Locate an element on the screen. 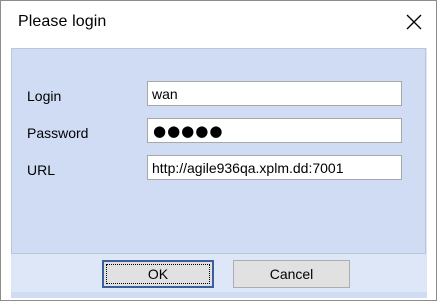  password-label: Password is located at coordinates (58, 133).